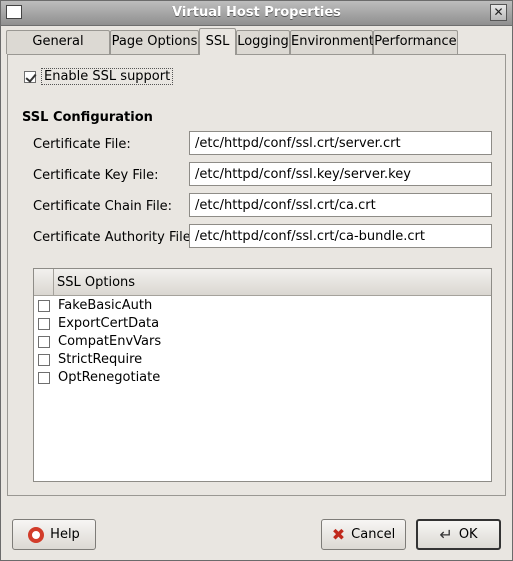  What do you see at coordinates (446, 534) in the screenshot?
I see `enter-arrow-icon: ↵` at bounding box center [446, 534].